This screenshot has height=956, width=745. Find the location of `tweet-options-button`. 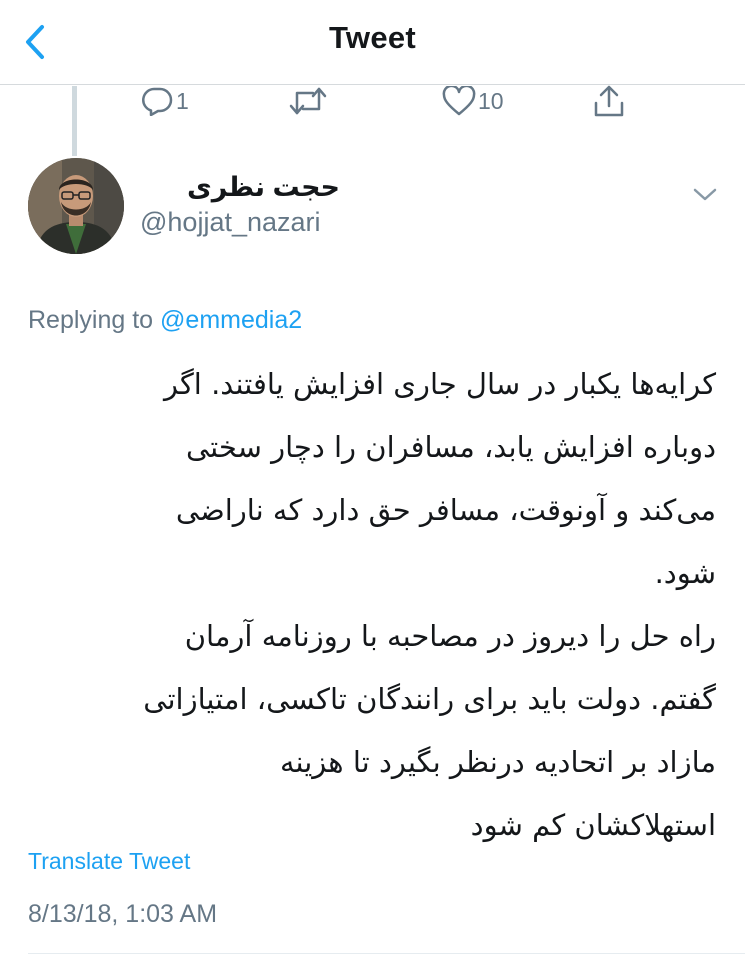

tweet-options-button is located at coordinates (705, 194).